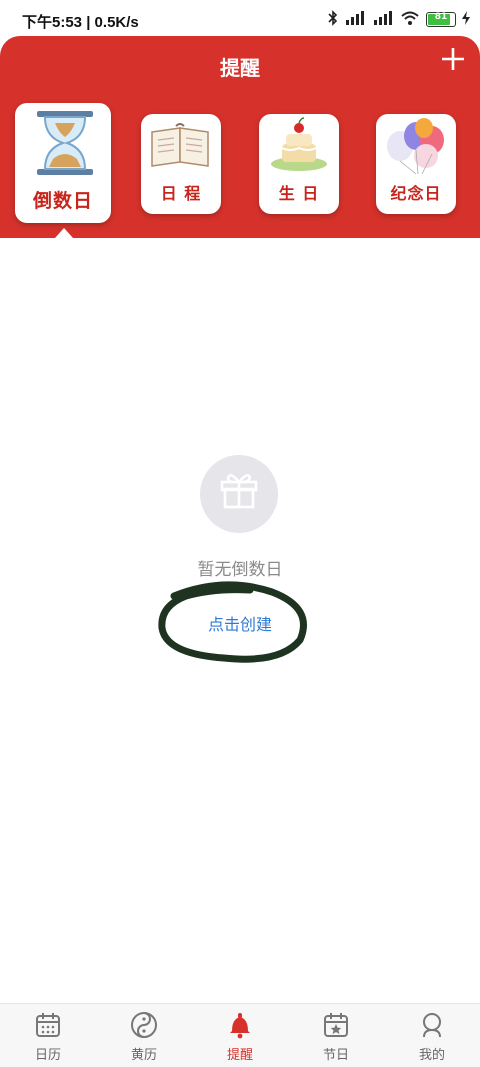 Image resolution: width=480 pixels, height=1067 pixels. Describe the element at coordinates (80, 22) in the screenshot. I see `status-time: 下午5:53 | 0.5K/s` at that location.